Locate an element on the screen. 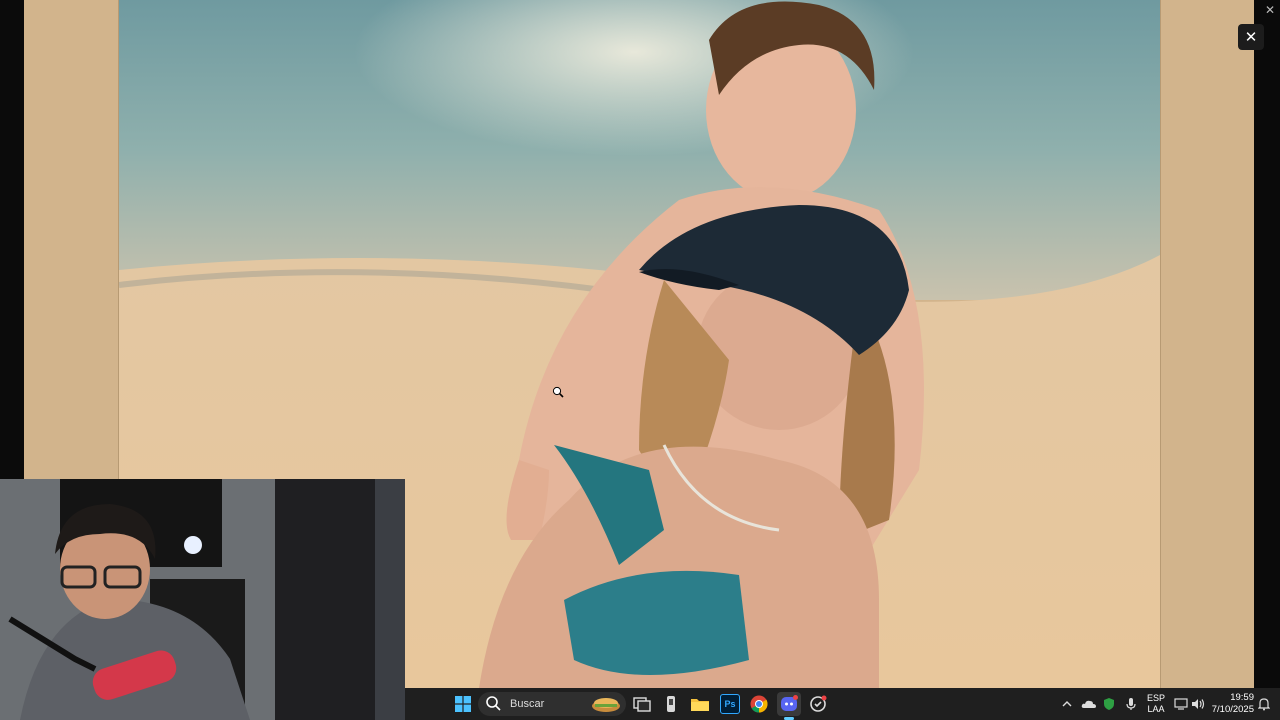 The width and height of the screenshot is (1280, 720). keyboard-layout: LAA is located at coordinates (1156, 709).